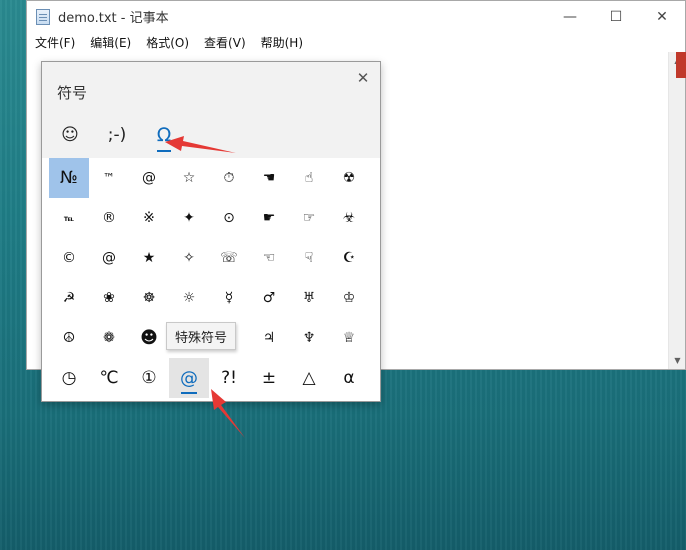 The height and width of the screenshot is (550, 686). What do you see at coordinates (205, 287) in the screenshot?
I see `annotation-arrows` at bounding box center [205, 287].